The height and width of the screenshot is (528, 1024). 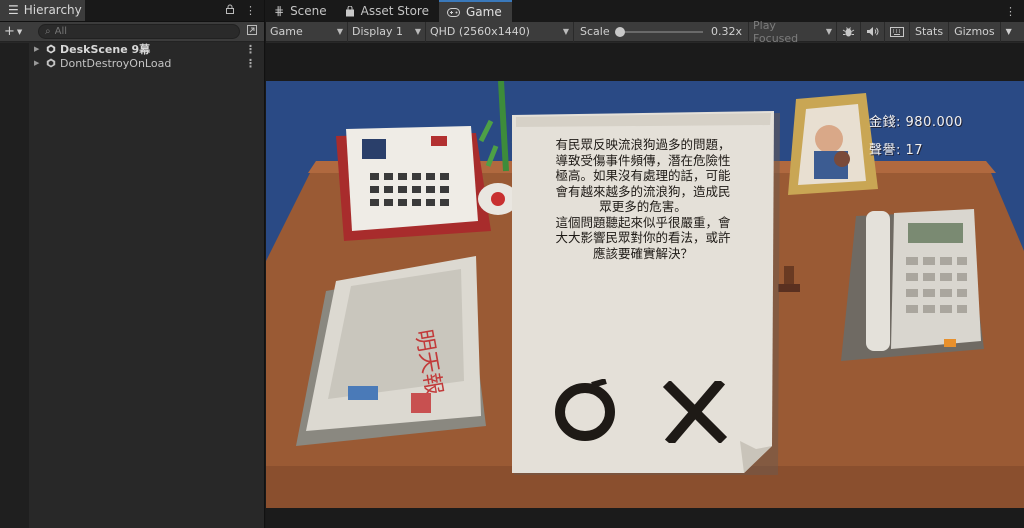 I want to click on create-button: + ▼, so click(x=19, y=31).